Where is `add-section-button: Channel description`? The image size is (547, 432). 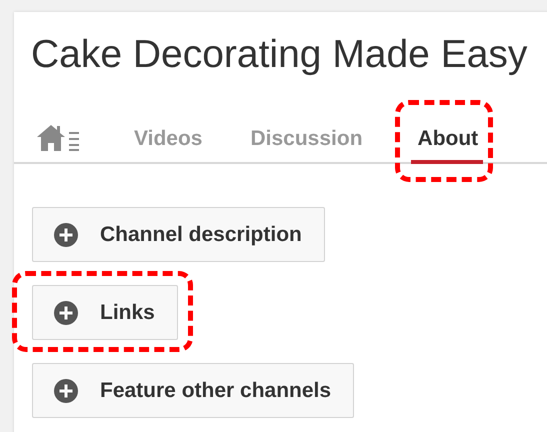
add-section-button: Channel description is located at coordinates (178, 234).